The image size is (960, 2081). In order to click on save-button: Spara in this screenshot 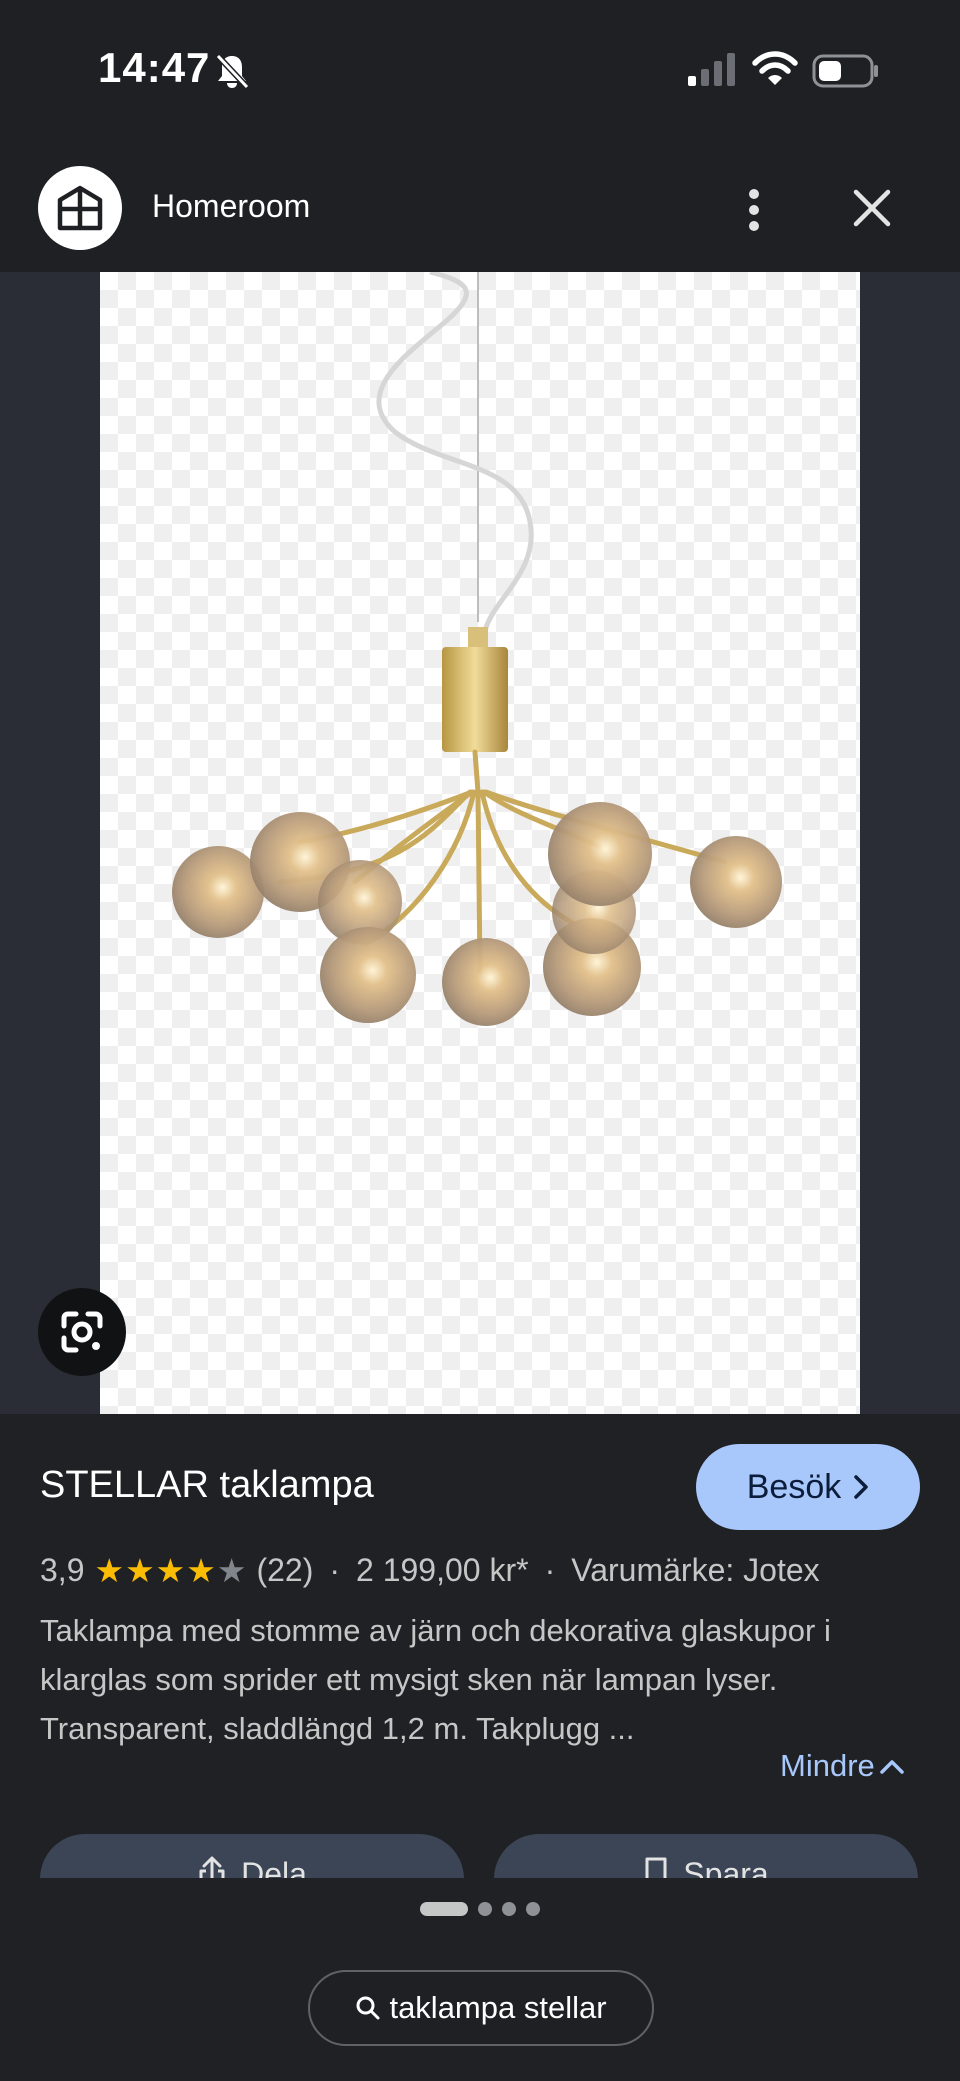, I will do `click(706, 1856)`.